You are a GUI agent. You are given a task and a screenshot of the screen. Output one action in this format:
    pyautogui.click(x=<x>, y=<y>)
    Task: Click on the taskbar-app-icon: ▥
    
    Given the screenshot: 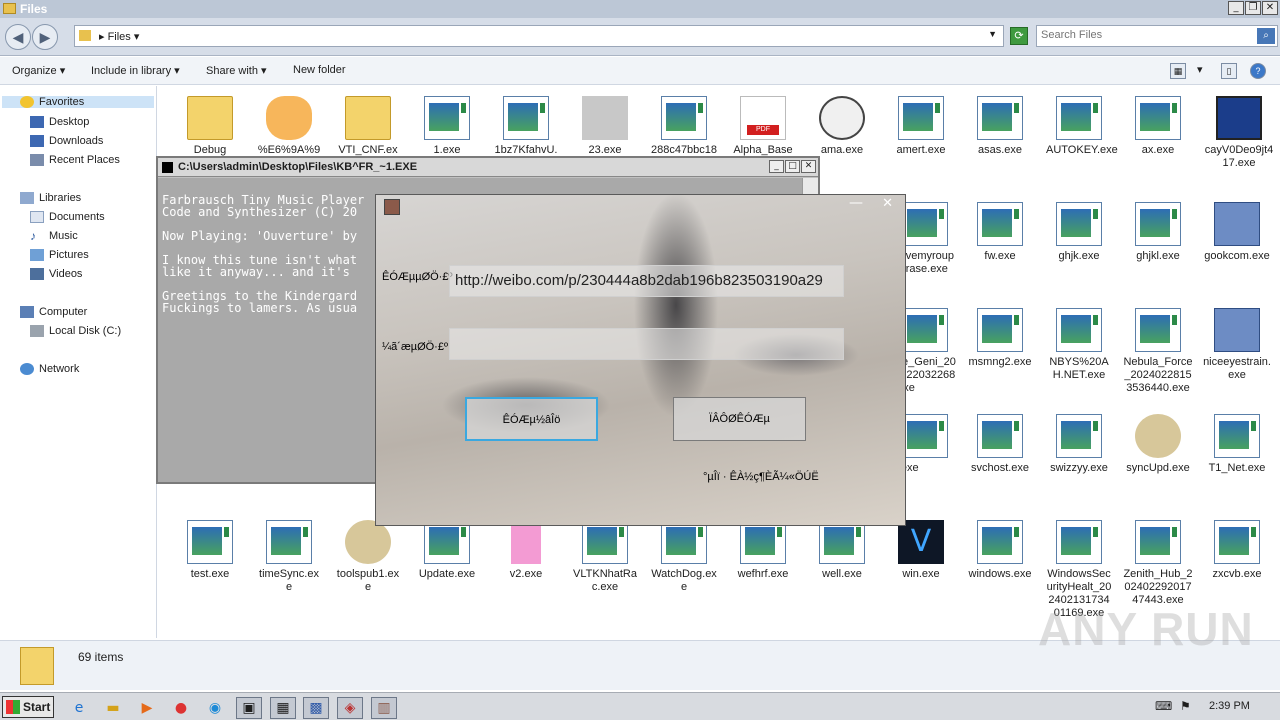 What is the action you would take?
    pyautogui.click(x=384, y=708)
    